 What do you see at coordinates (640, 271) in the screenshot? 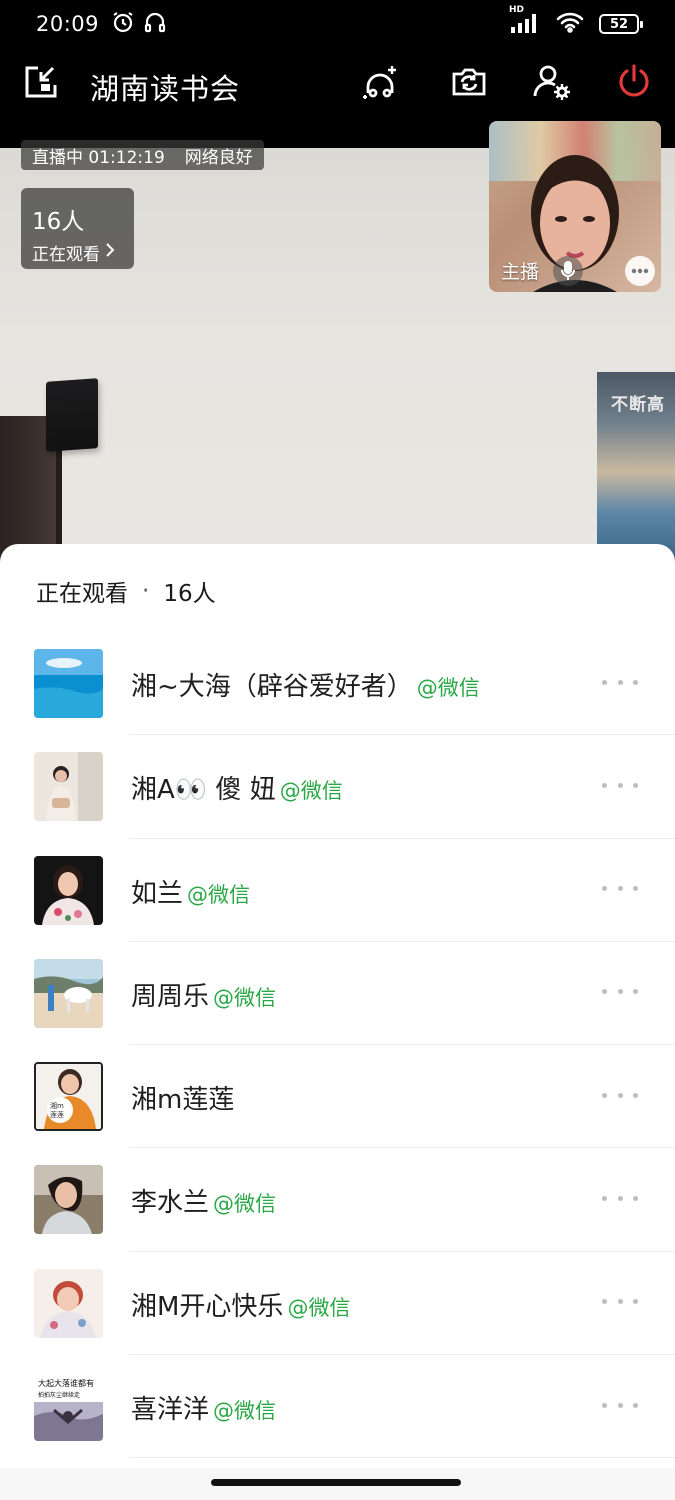
I see `more-options-icon` at bounding box center [640, 271].